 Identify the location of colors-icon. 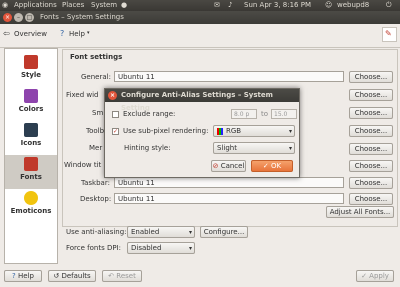
(31, 96).